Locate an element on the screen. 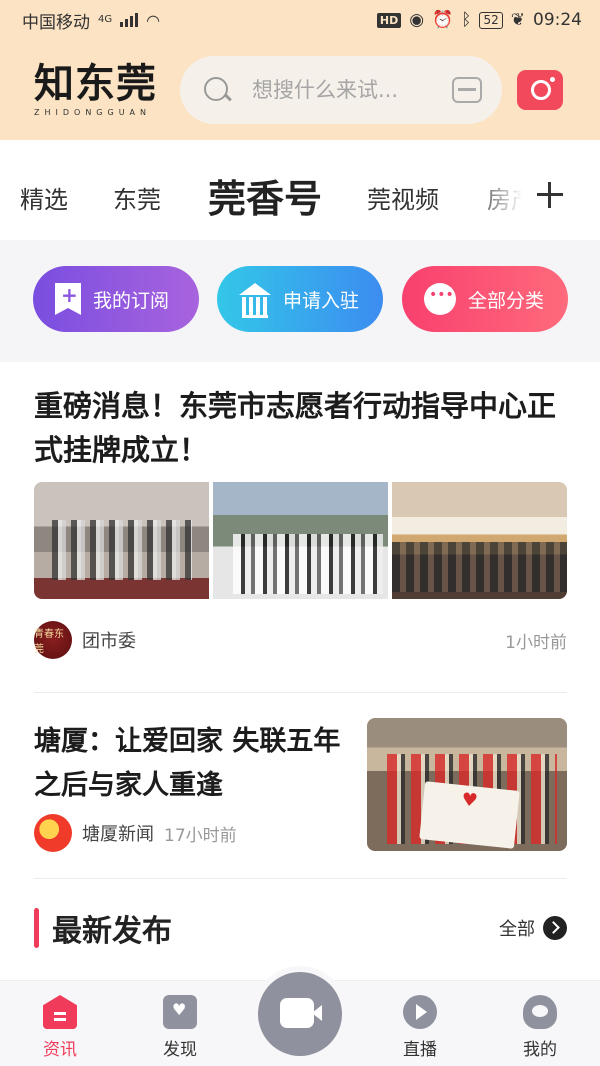  source-name: 团市委 is located at coordinates (109, 640).